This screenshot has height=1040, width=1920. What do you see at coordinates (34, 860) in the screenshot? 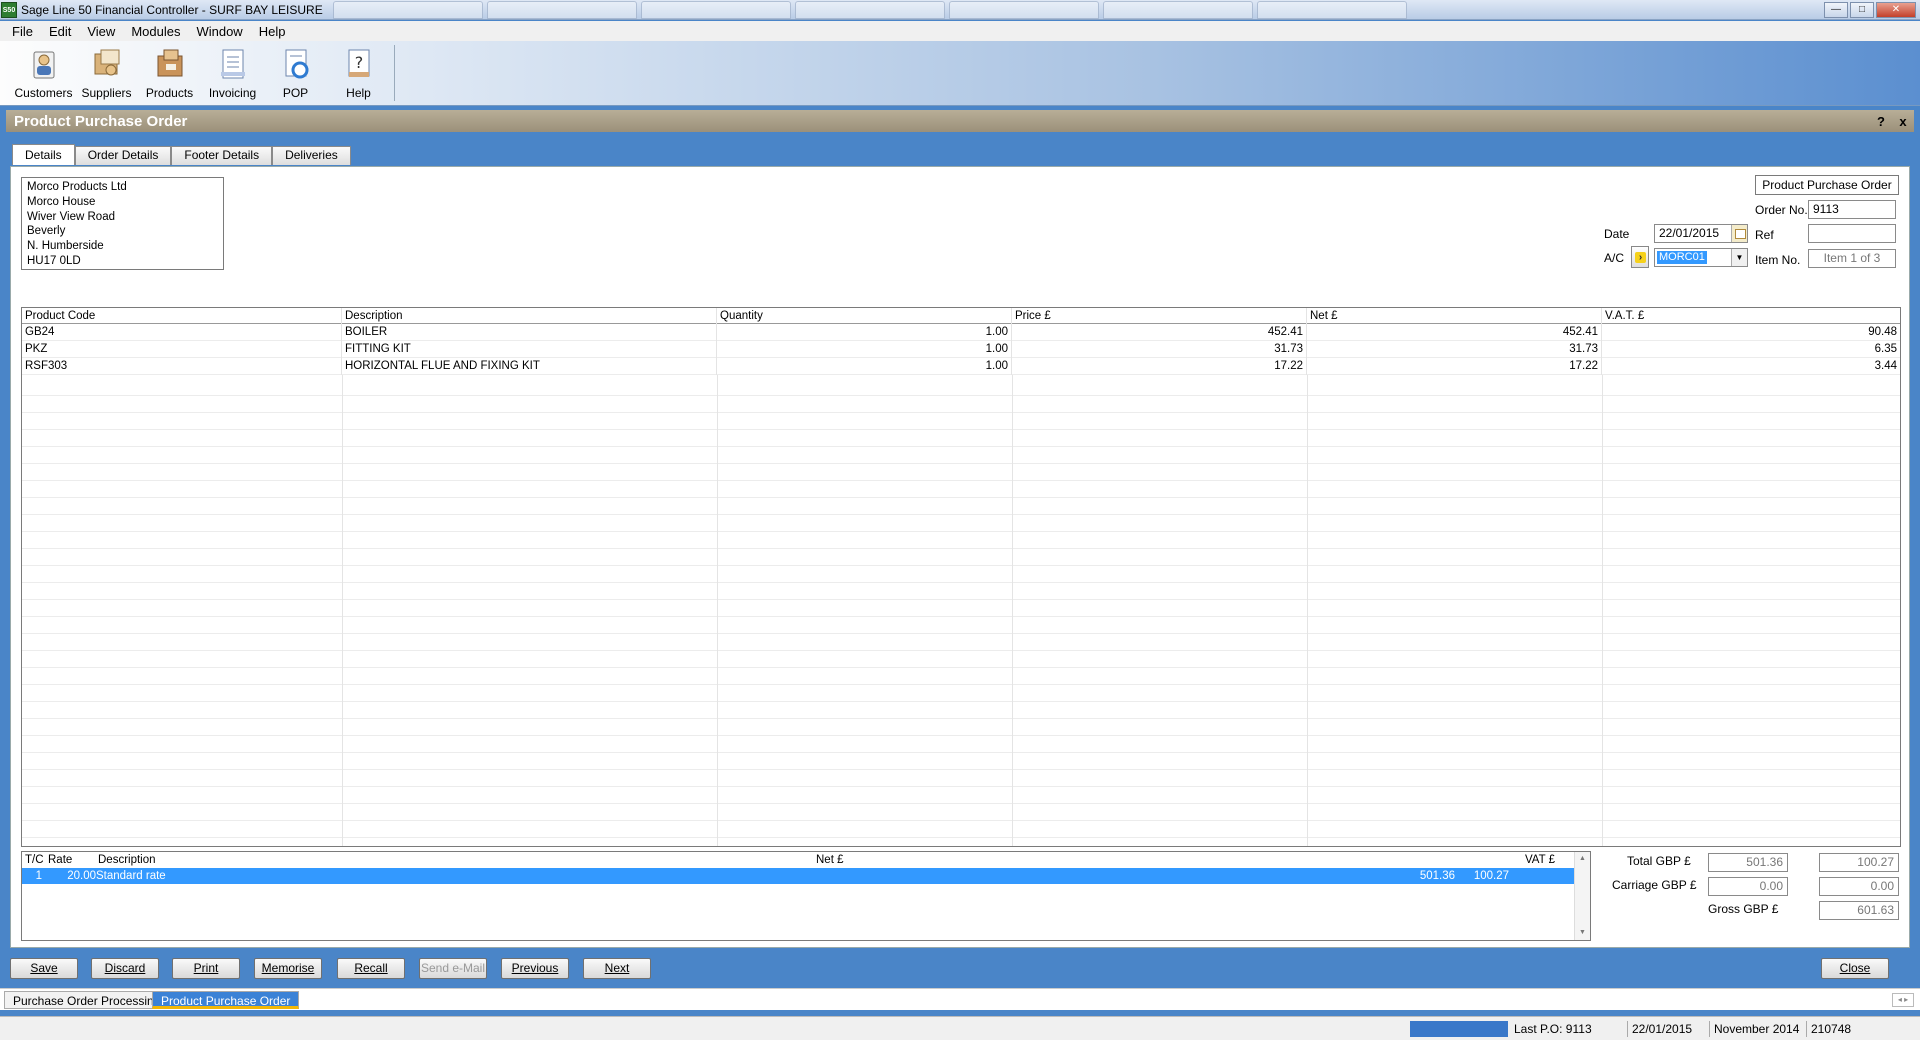
I see `column-header: T/C` at bounding box center [34, 860].